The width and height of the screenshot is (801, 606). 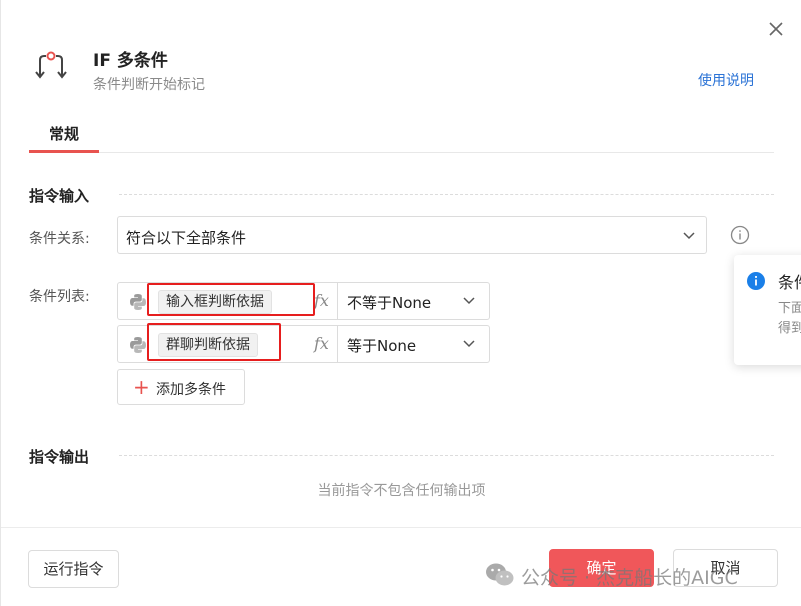 What do you see at coordinates (64, 151) in the screenshot?
I see `tab-active-indicator` at bounding box center [64, 151].